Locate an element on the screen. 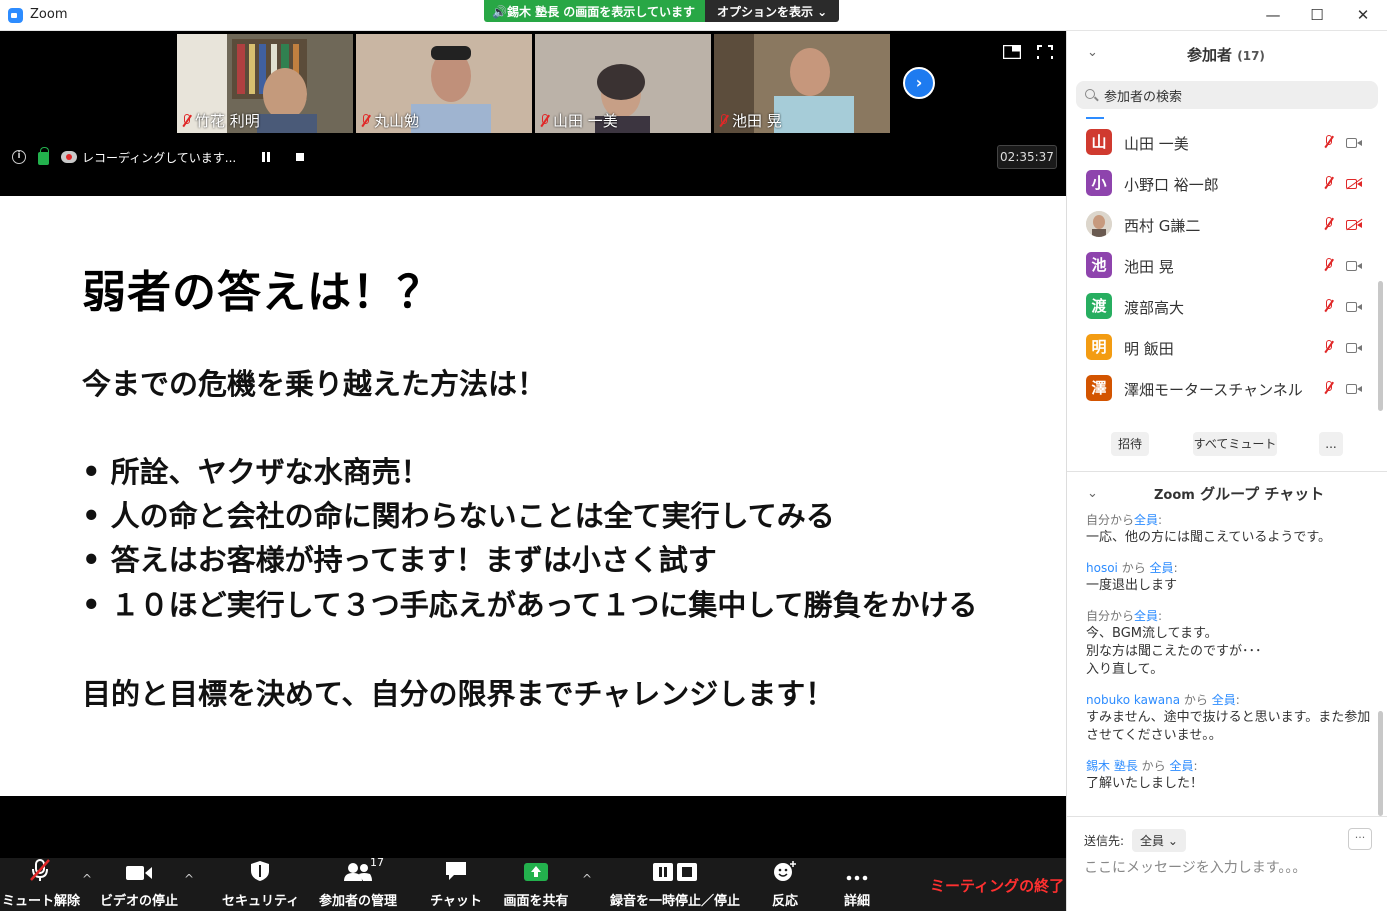 The height and width of the screenshot is (911, 1387). collapse-participants-caret: ⌄ is located at coordinates (1092, 52).